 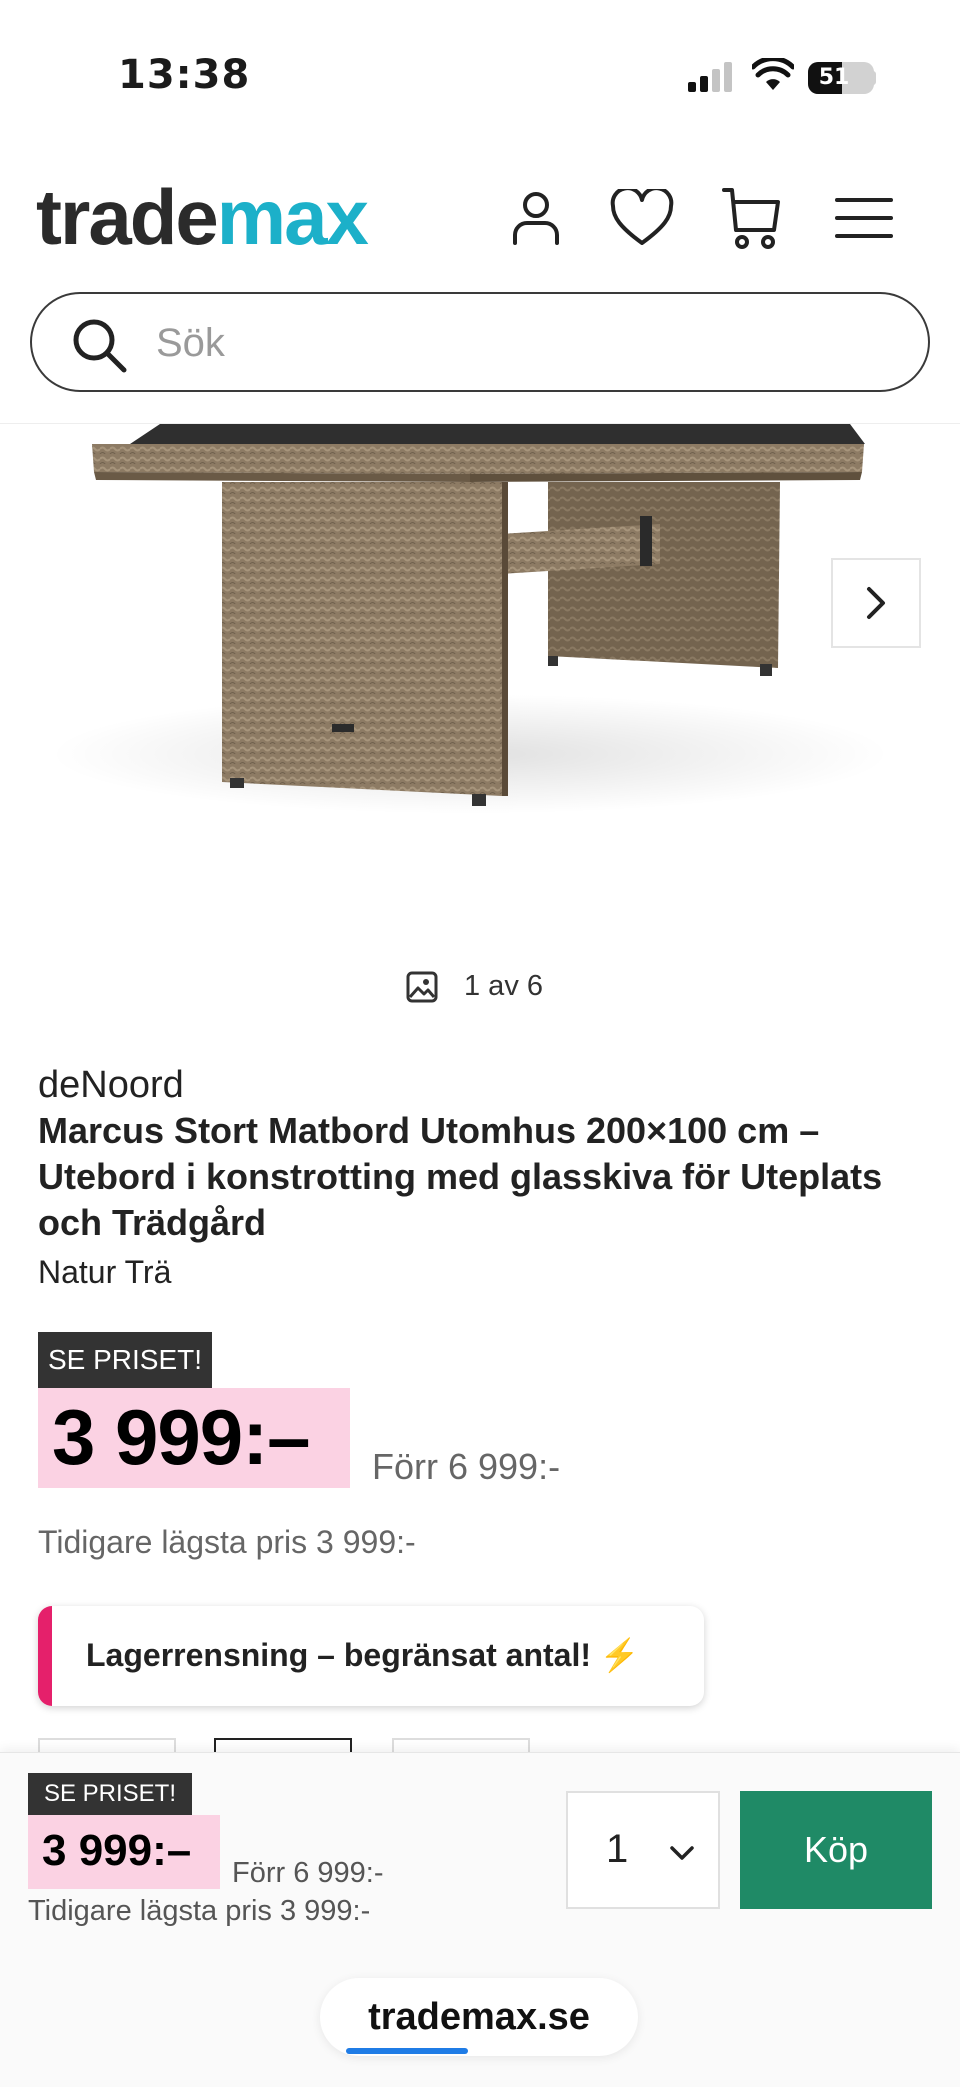 What do you see at coordinates (111, 1085) in the screenshot?
I see `product-brand: deNoord` at bounding box center [111, 1085].